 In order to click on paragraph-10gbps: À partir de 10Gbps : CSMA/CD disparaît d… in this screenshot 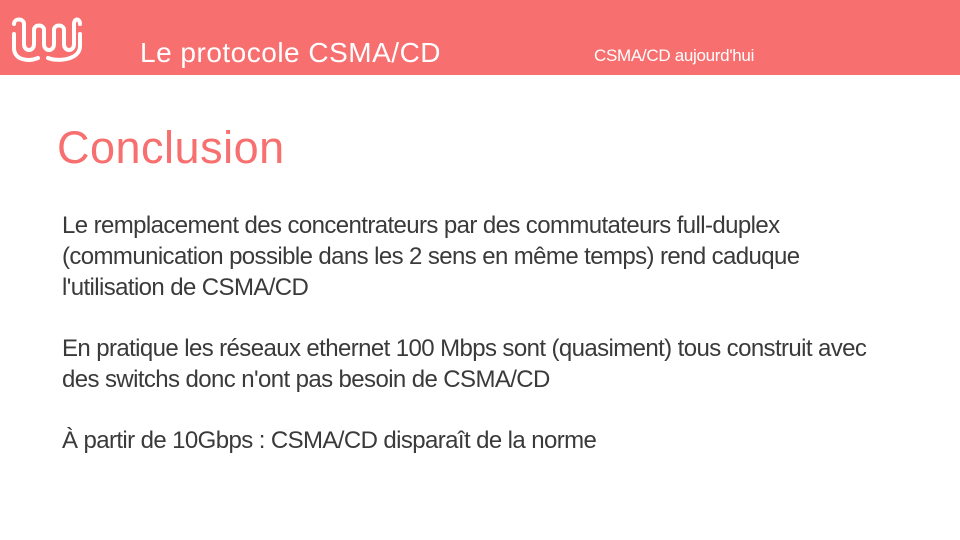, I will do `click(329, 440)`.